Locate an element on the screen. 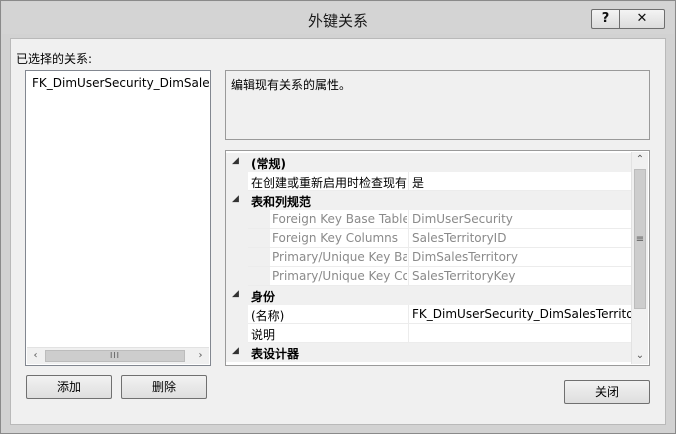  property-value: FK_DimUserSecurity_DimSalesTerritory is located at coordinates (529, 314).